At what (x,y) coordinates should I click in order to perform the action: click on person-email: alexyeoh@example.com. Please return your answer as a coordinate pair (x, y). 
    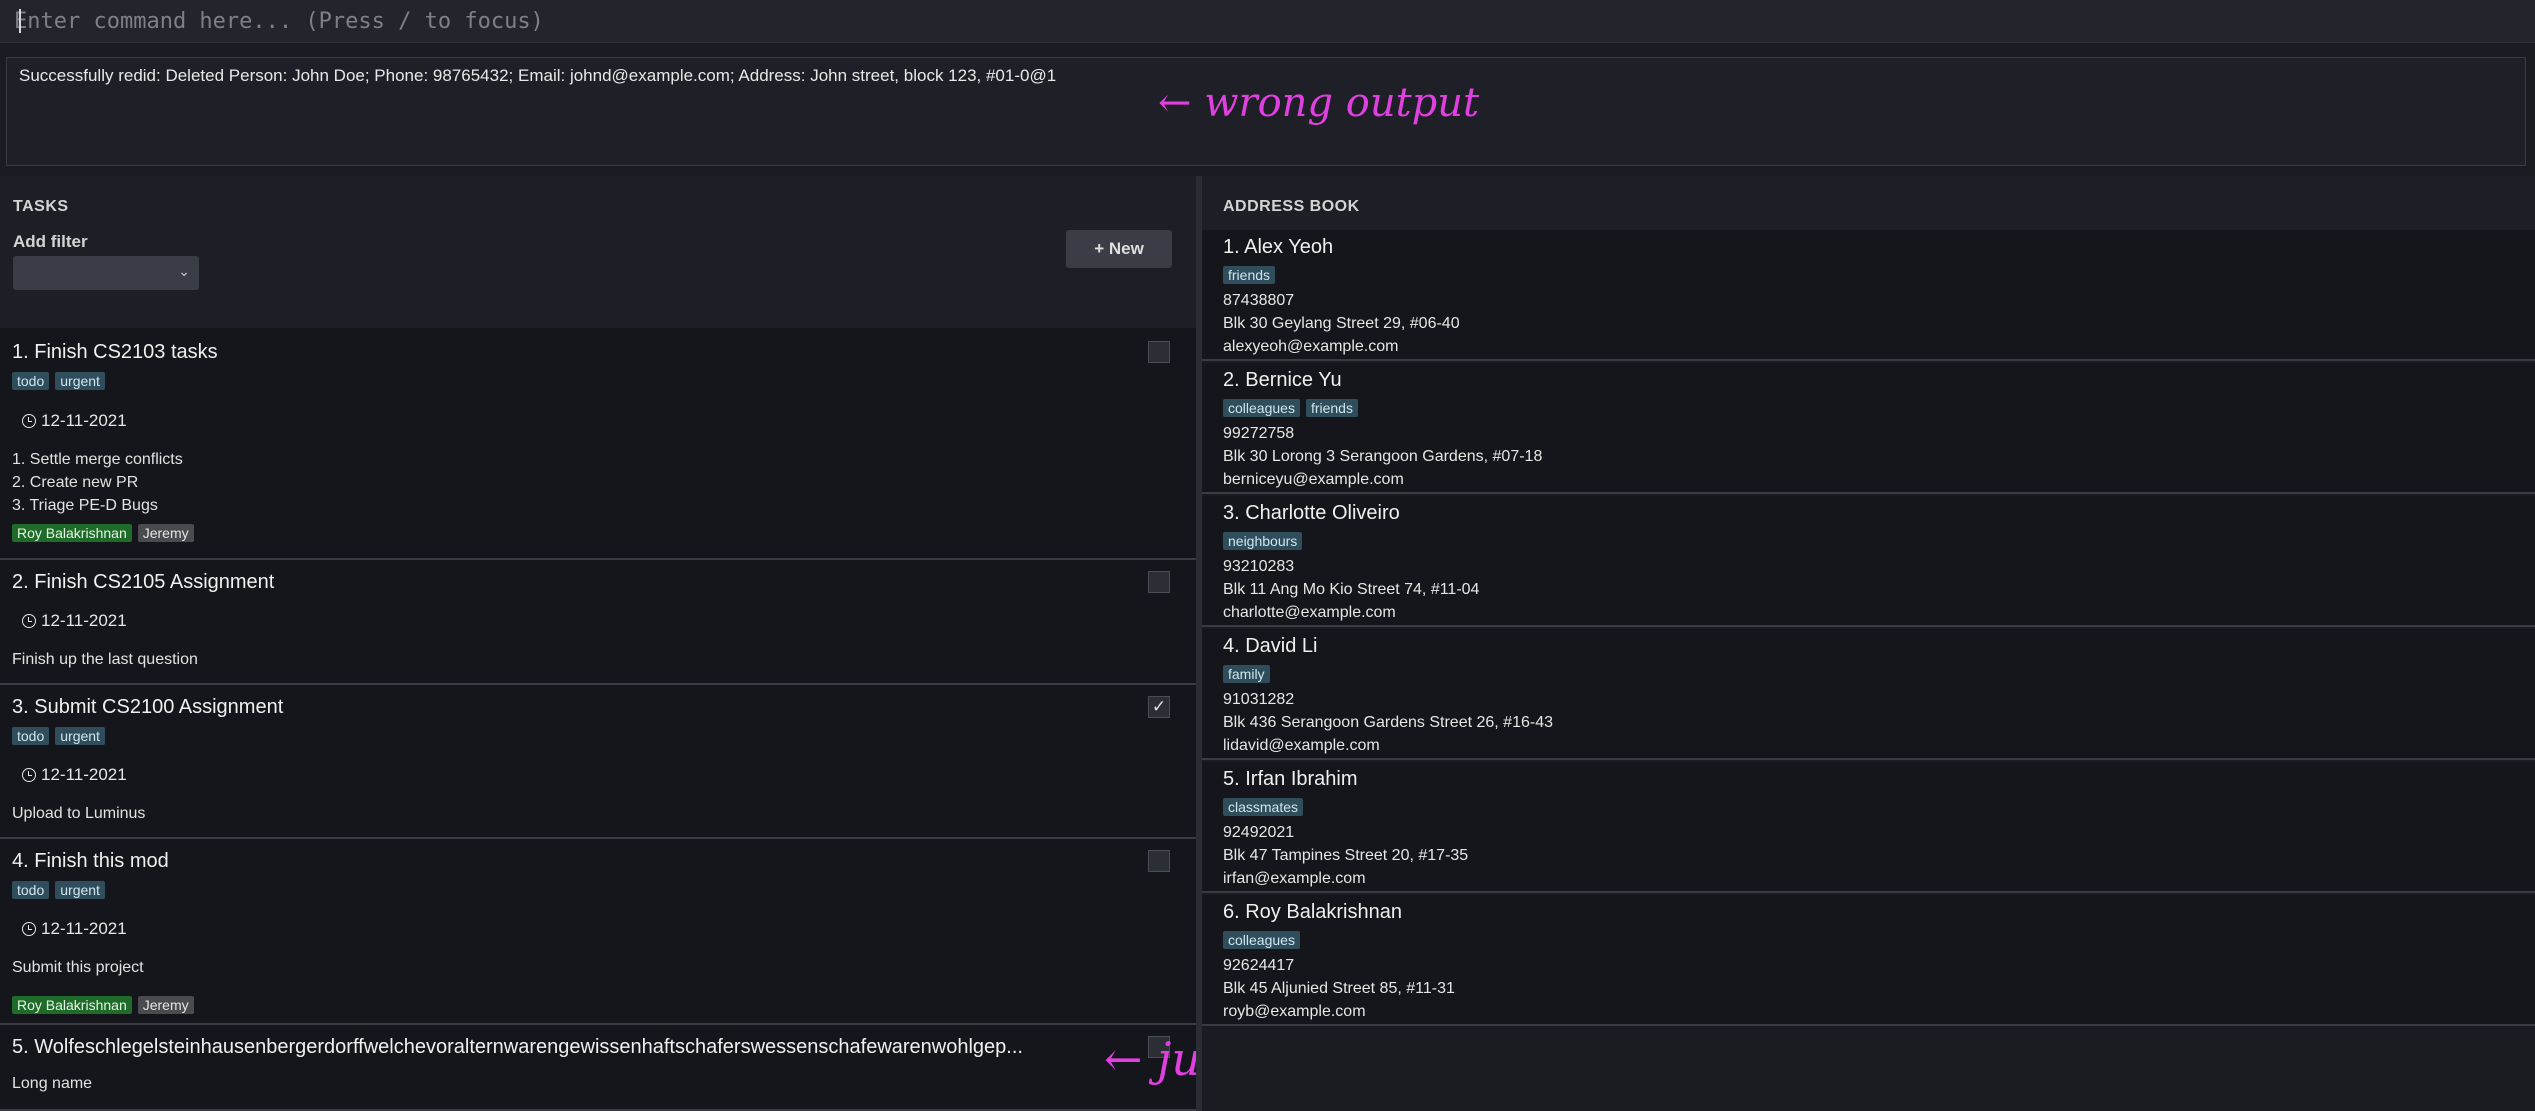
    Looking at the image, I should click on (1311, 346).